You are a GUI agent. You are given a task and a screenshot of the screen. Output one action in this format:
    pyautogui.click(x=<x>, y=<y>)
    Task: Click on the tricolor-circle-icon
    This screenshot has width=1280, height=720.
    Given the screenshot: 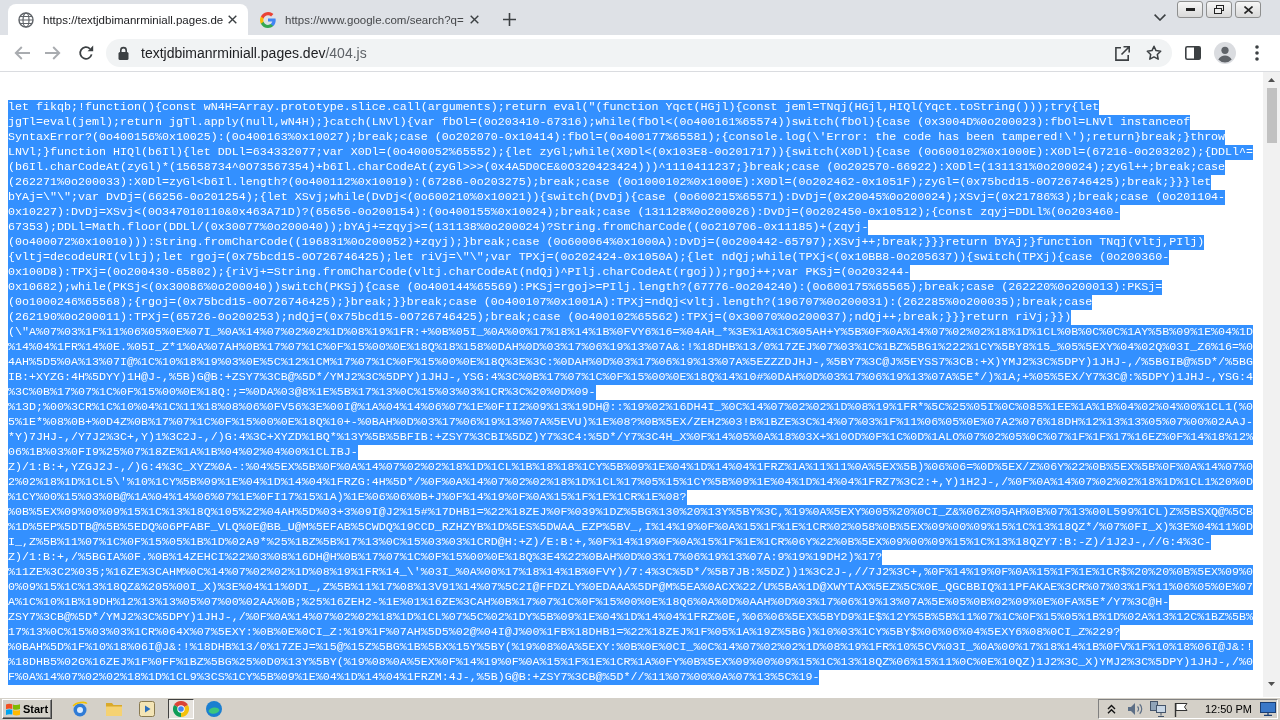 What is the action you would take?
    pyautogui.click(x=180, y=709)
    